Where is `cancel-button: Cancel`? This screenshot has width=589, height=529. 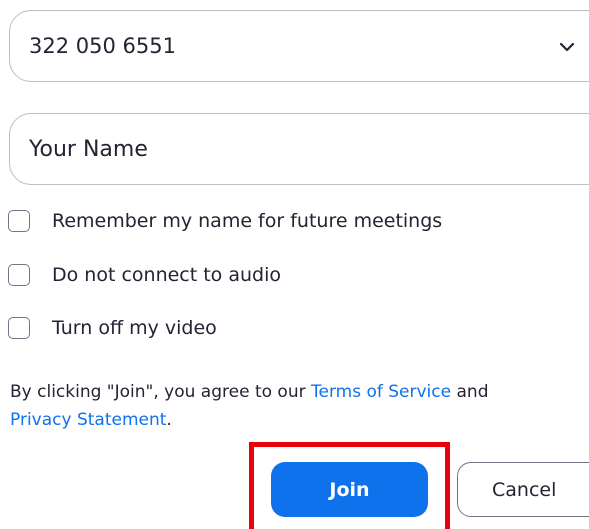 cancel-button: Cancel is located at coordinates (523, 489).